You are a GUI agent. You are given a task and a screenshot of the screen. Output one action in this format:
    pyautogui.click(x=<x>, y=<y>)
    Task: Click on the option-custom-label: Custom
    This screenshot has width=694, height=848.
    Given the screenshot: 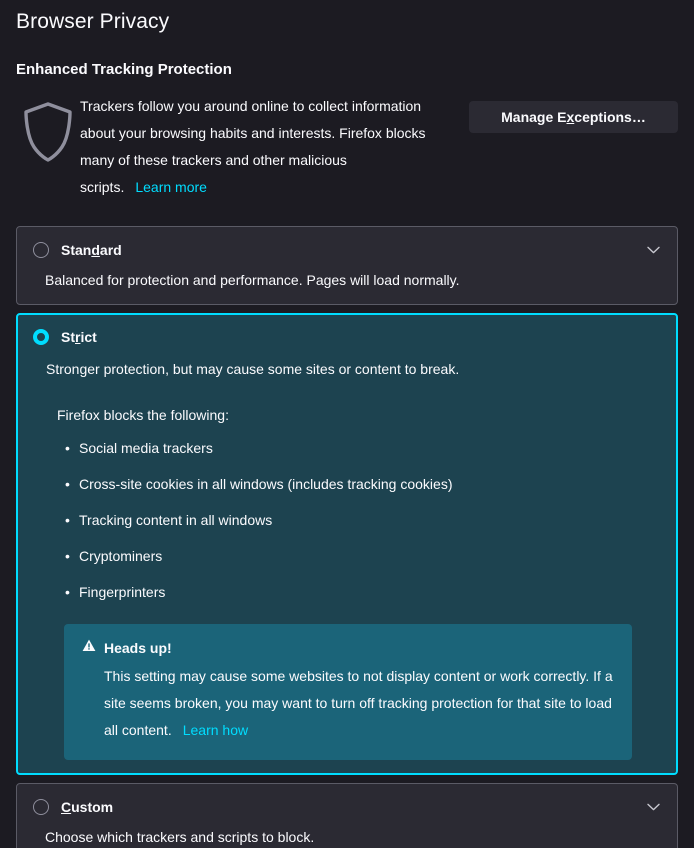 What is the action you would take?
    pyautogui.click(x=87, y=807)
    